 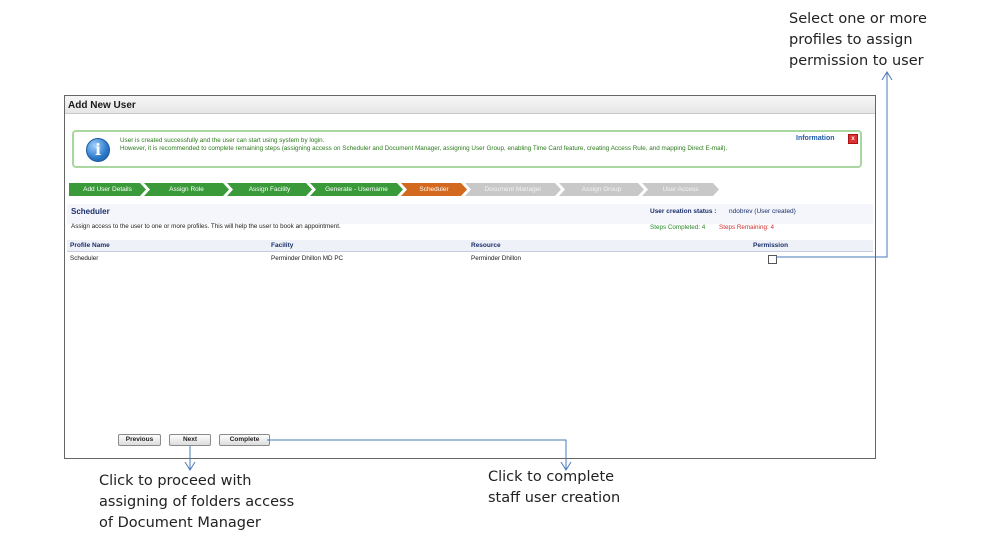 What do you see at coordinates (832, 165) in the screenshot?
I see `callout-line-permission` at bounding box center [832, 165].